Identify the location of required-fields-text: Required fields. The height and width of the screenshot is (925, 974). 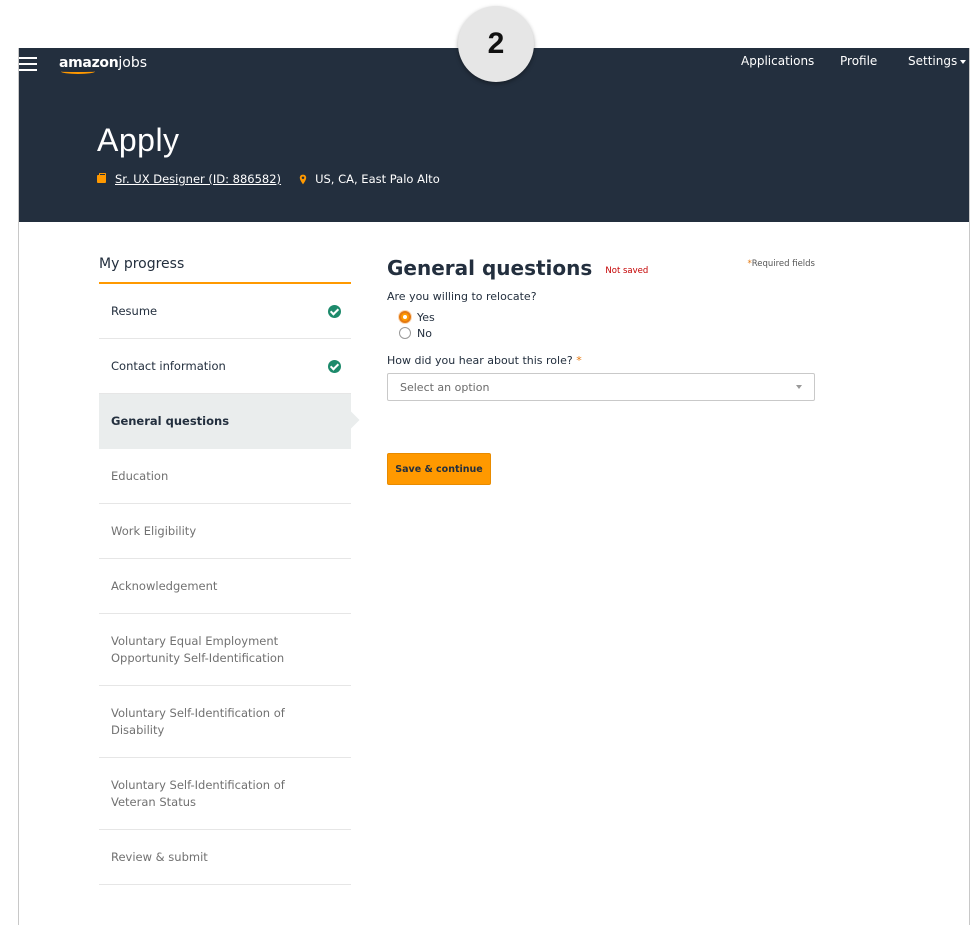
(783, 264).